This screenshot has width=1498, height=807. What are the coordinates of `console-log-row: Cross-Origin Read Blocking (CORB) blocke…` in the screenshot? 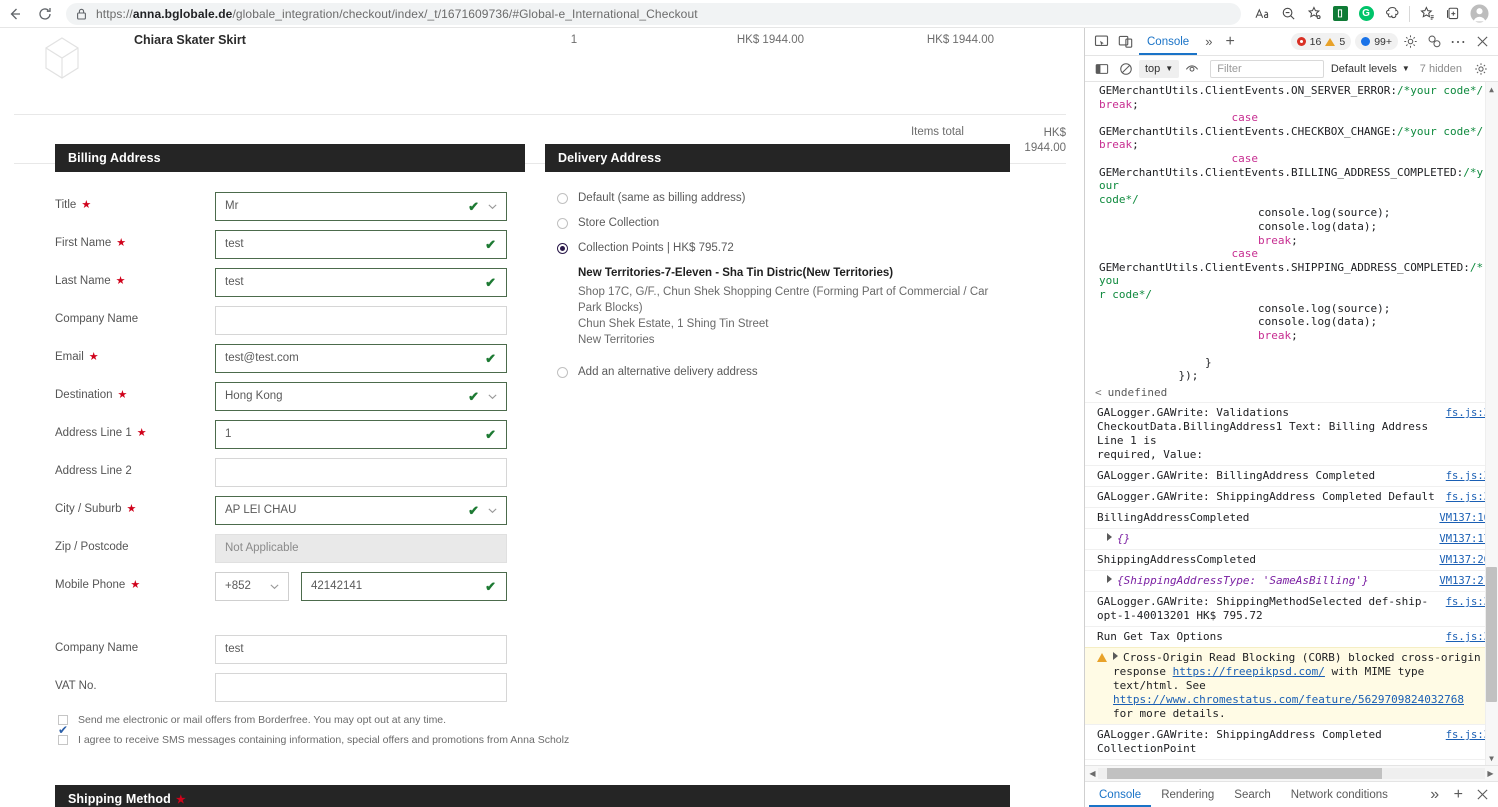 It's located at (1291, 686).